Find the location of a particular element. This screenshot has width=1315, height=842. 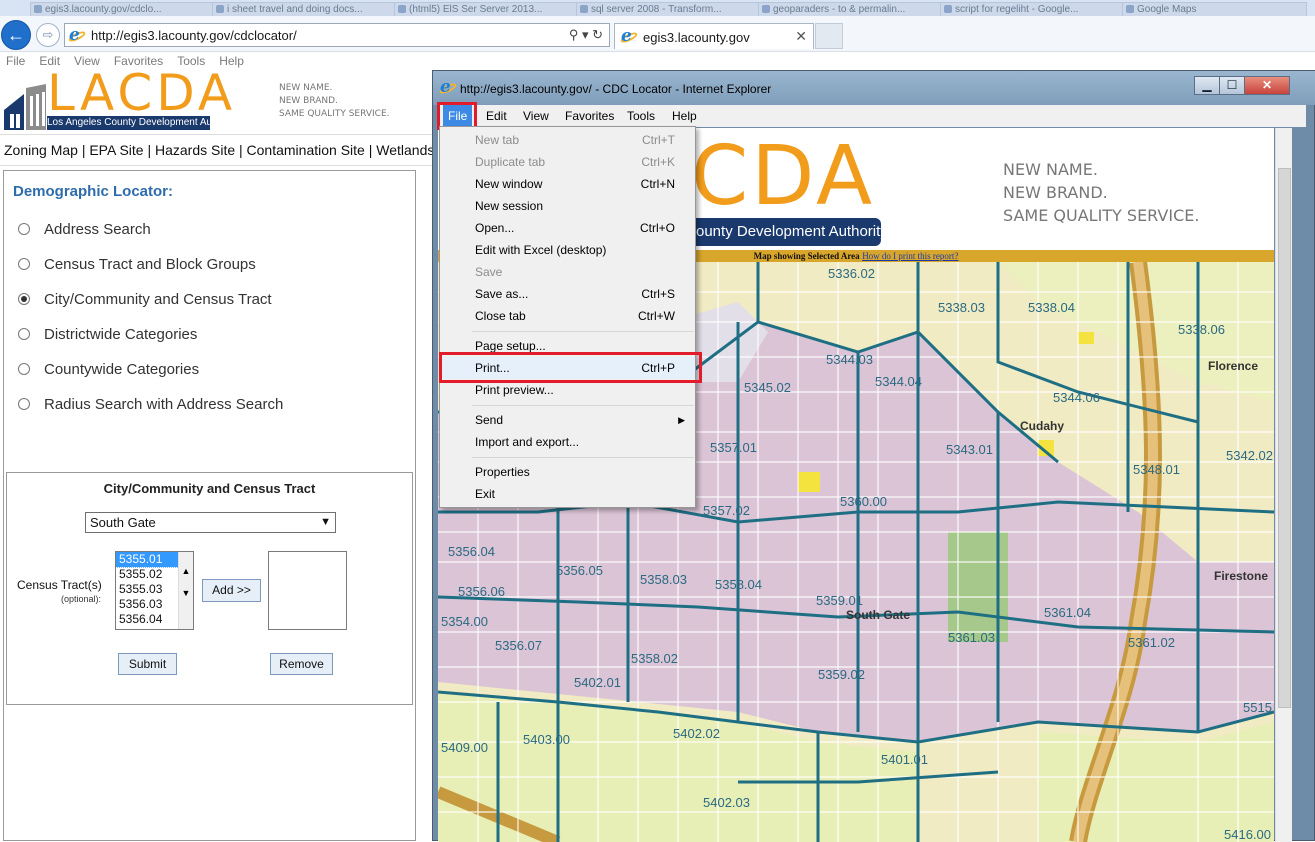

map-label: 5338.06 is located at coordinates (1201, 329).